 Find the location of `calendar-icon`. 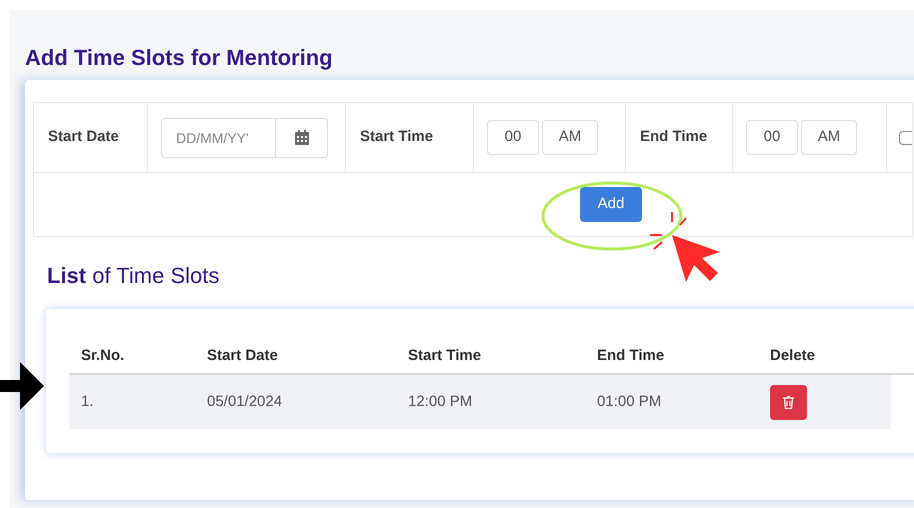

calendar-icon is located at coordinates (301, 137).